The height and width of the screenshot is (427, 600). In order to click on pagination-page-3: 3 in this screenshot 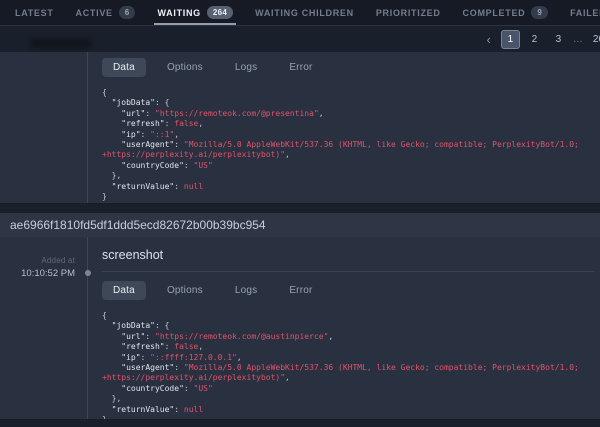, I will do `click(558, 39)`.